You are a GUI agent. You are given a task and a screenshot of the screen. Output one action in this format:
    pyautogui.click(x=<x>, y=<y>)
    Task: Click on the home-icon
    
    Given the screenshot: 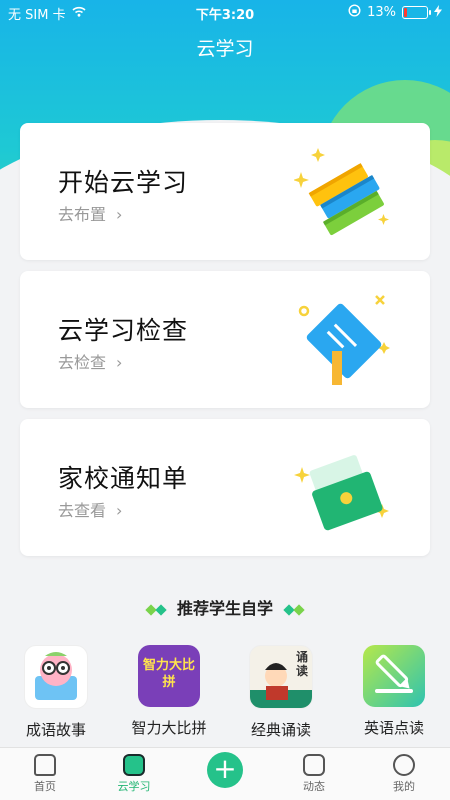 What is the action you would take?
    pyautogui.click(x=45, y=765)
    